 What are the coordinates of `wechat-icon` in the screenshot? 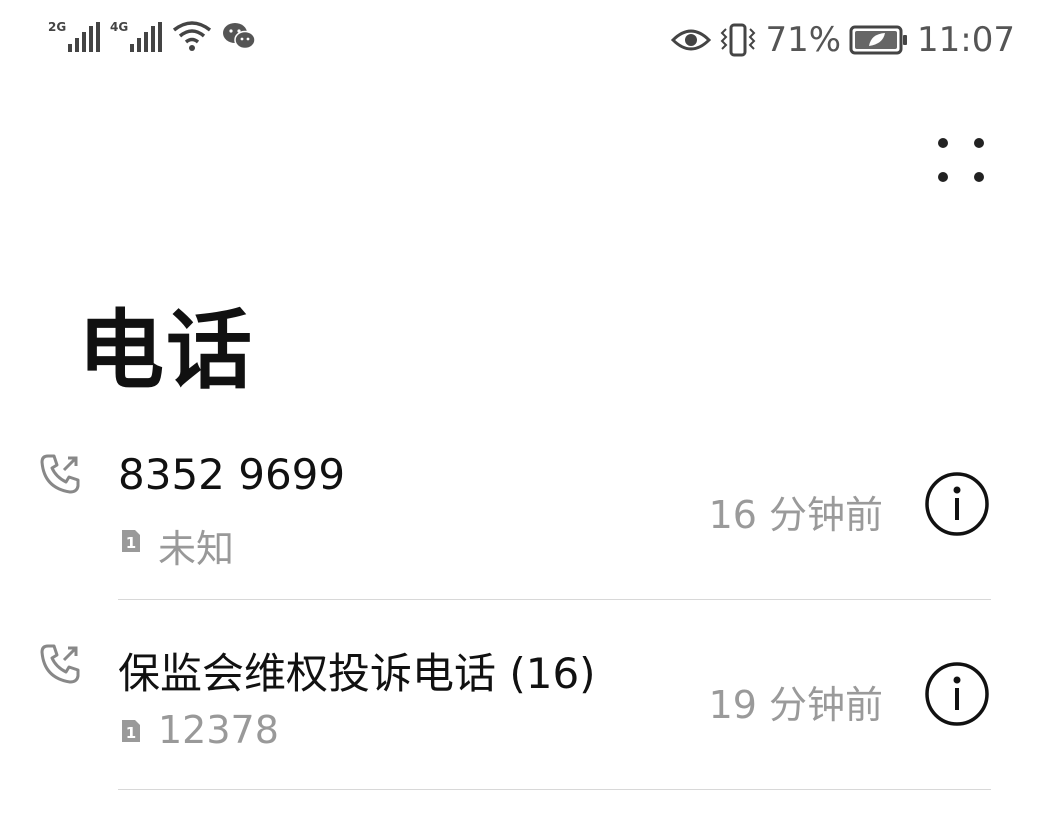 It's located at (239, 36).